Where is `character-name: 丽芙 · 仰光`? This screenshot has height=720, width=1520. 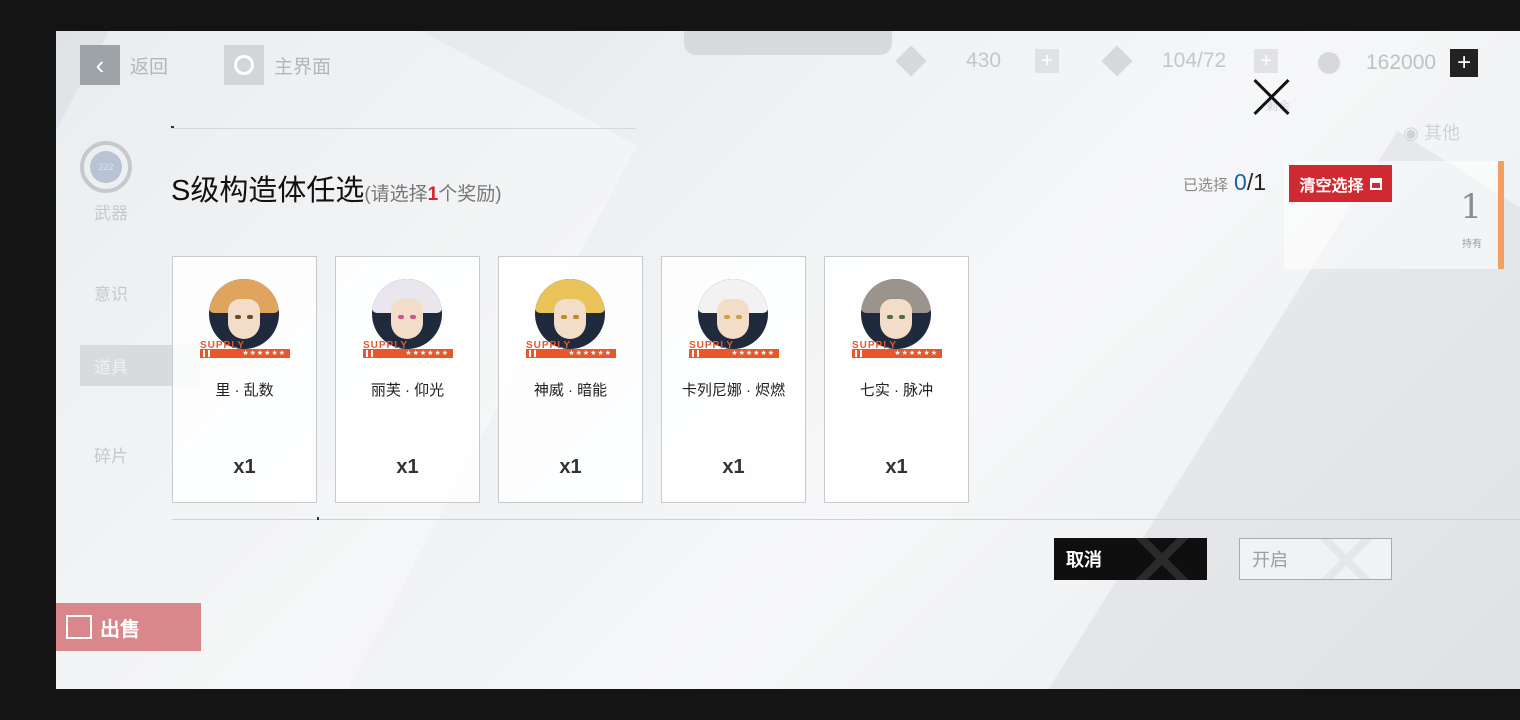 character-name: 丽芙 · 仰光 is located at coordinates (407, 390).